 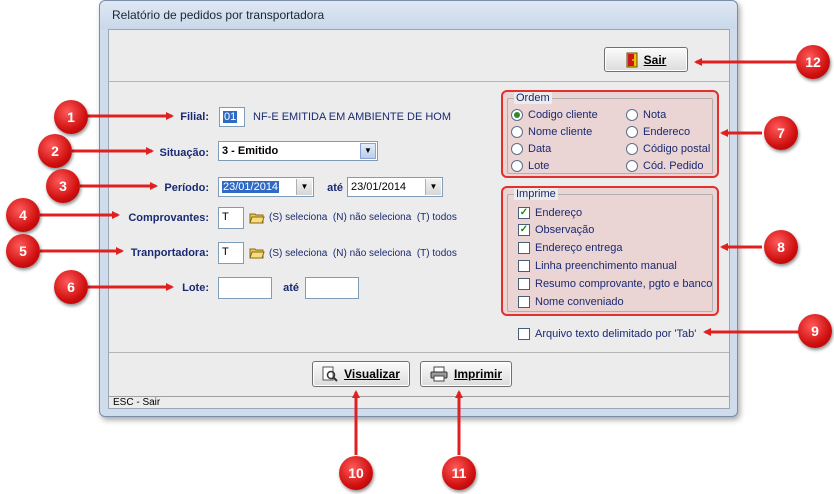 What do you see at coordinates (71, 117) in the screenshot?
I see `badge-1: 1` at bounding box center [71, 117].